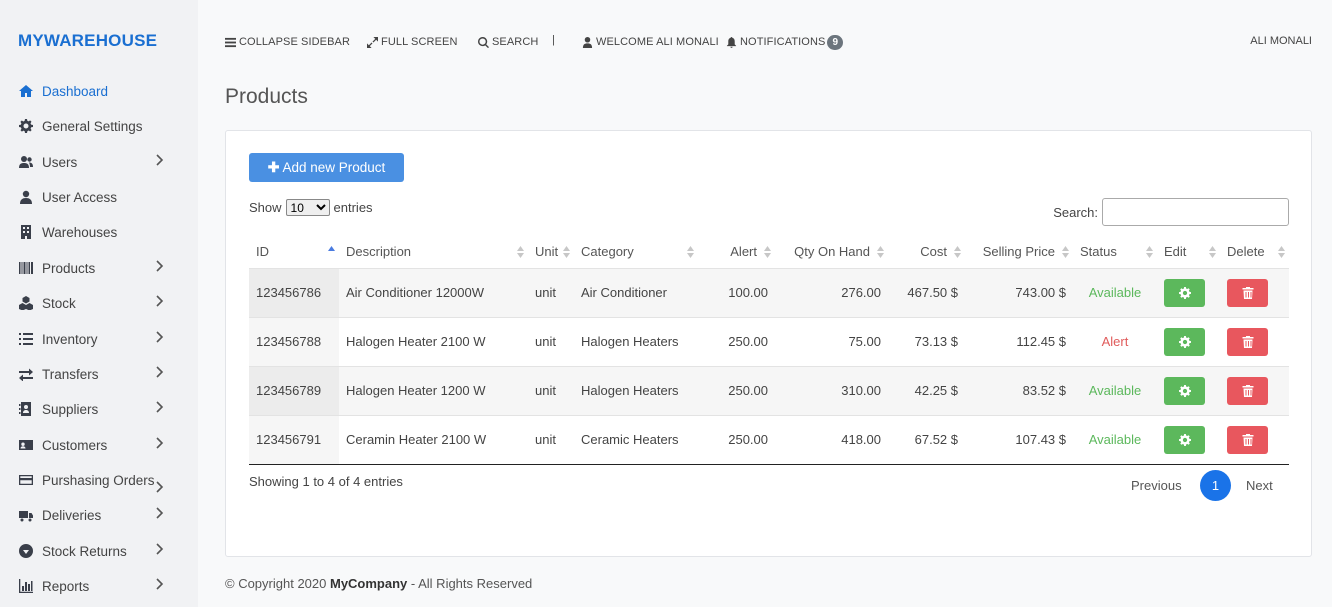 Image resolution: width=1332 pixels, height=607 pixels. I want to click on search-button: SEARCH, so click(508, 42).